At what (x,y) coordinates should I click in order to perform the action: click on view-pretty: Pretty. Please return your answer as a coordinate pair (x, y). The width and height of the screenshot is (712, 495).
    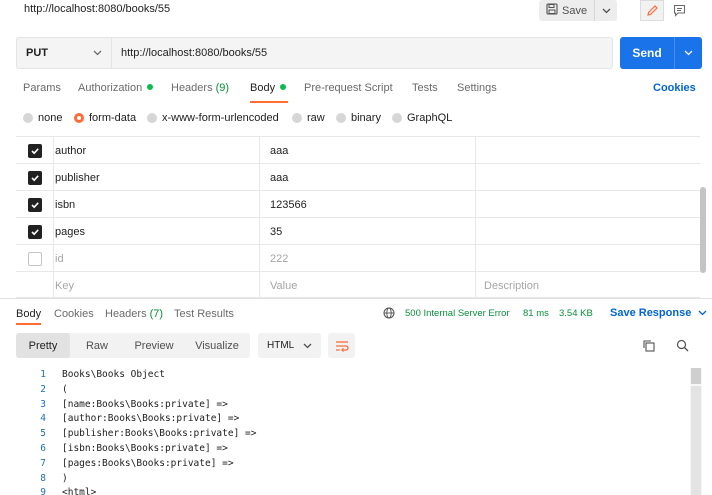
    Looking at the image, I should click on (43, 345).